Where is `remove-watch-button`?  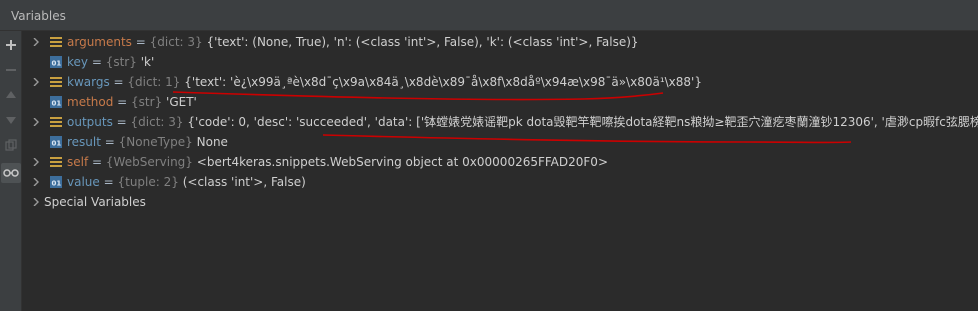
remove-watch-button is located at coordinates (11, 70).